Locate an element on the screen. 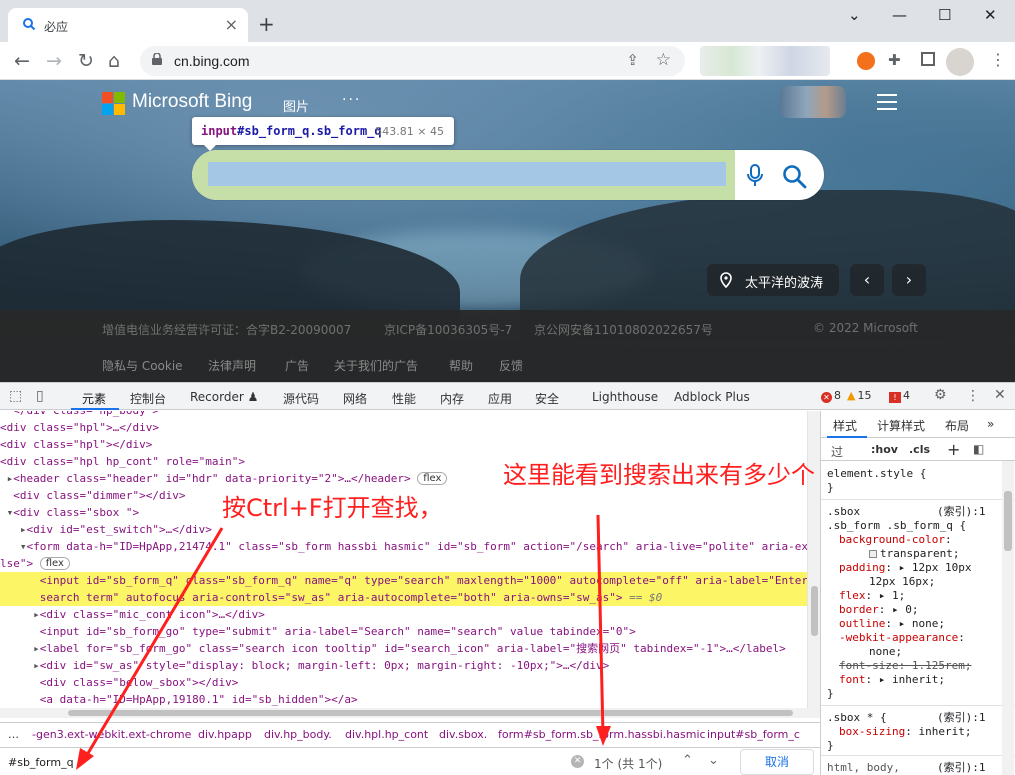 This screenshot has height=775, width=1015. close-window-button: ✕ is located at coordinates (990, 15).